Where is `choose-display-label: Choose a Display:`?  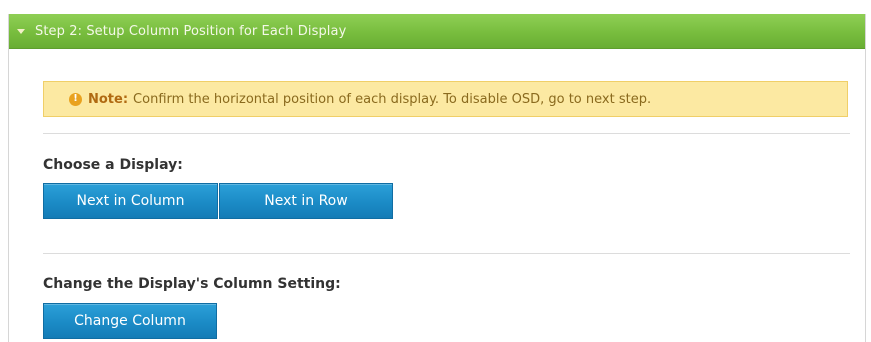
choose-display-label: Choose a Display: is located at coordinates (113, 165).